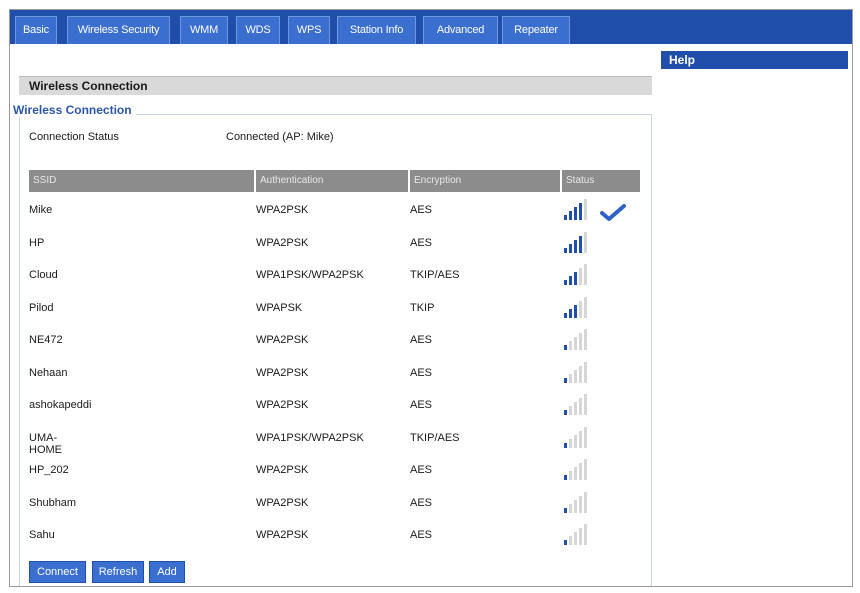 The image size is (860, 593). Describe the element at coordinates (335, 85) in the screenshot. I see `section-header: Wireless Connection` at that location.